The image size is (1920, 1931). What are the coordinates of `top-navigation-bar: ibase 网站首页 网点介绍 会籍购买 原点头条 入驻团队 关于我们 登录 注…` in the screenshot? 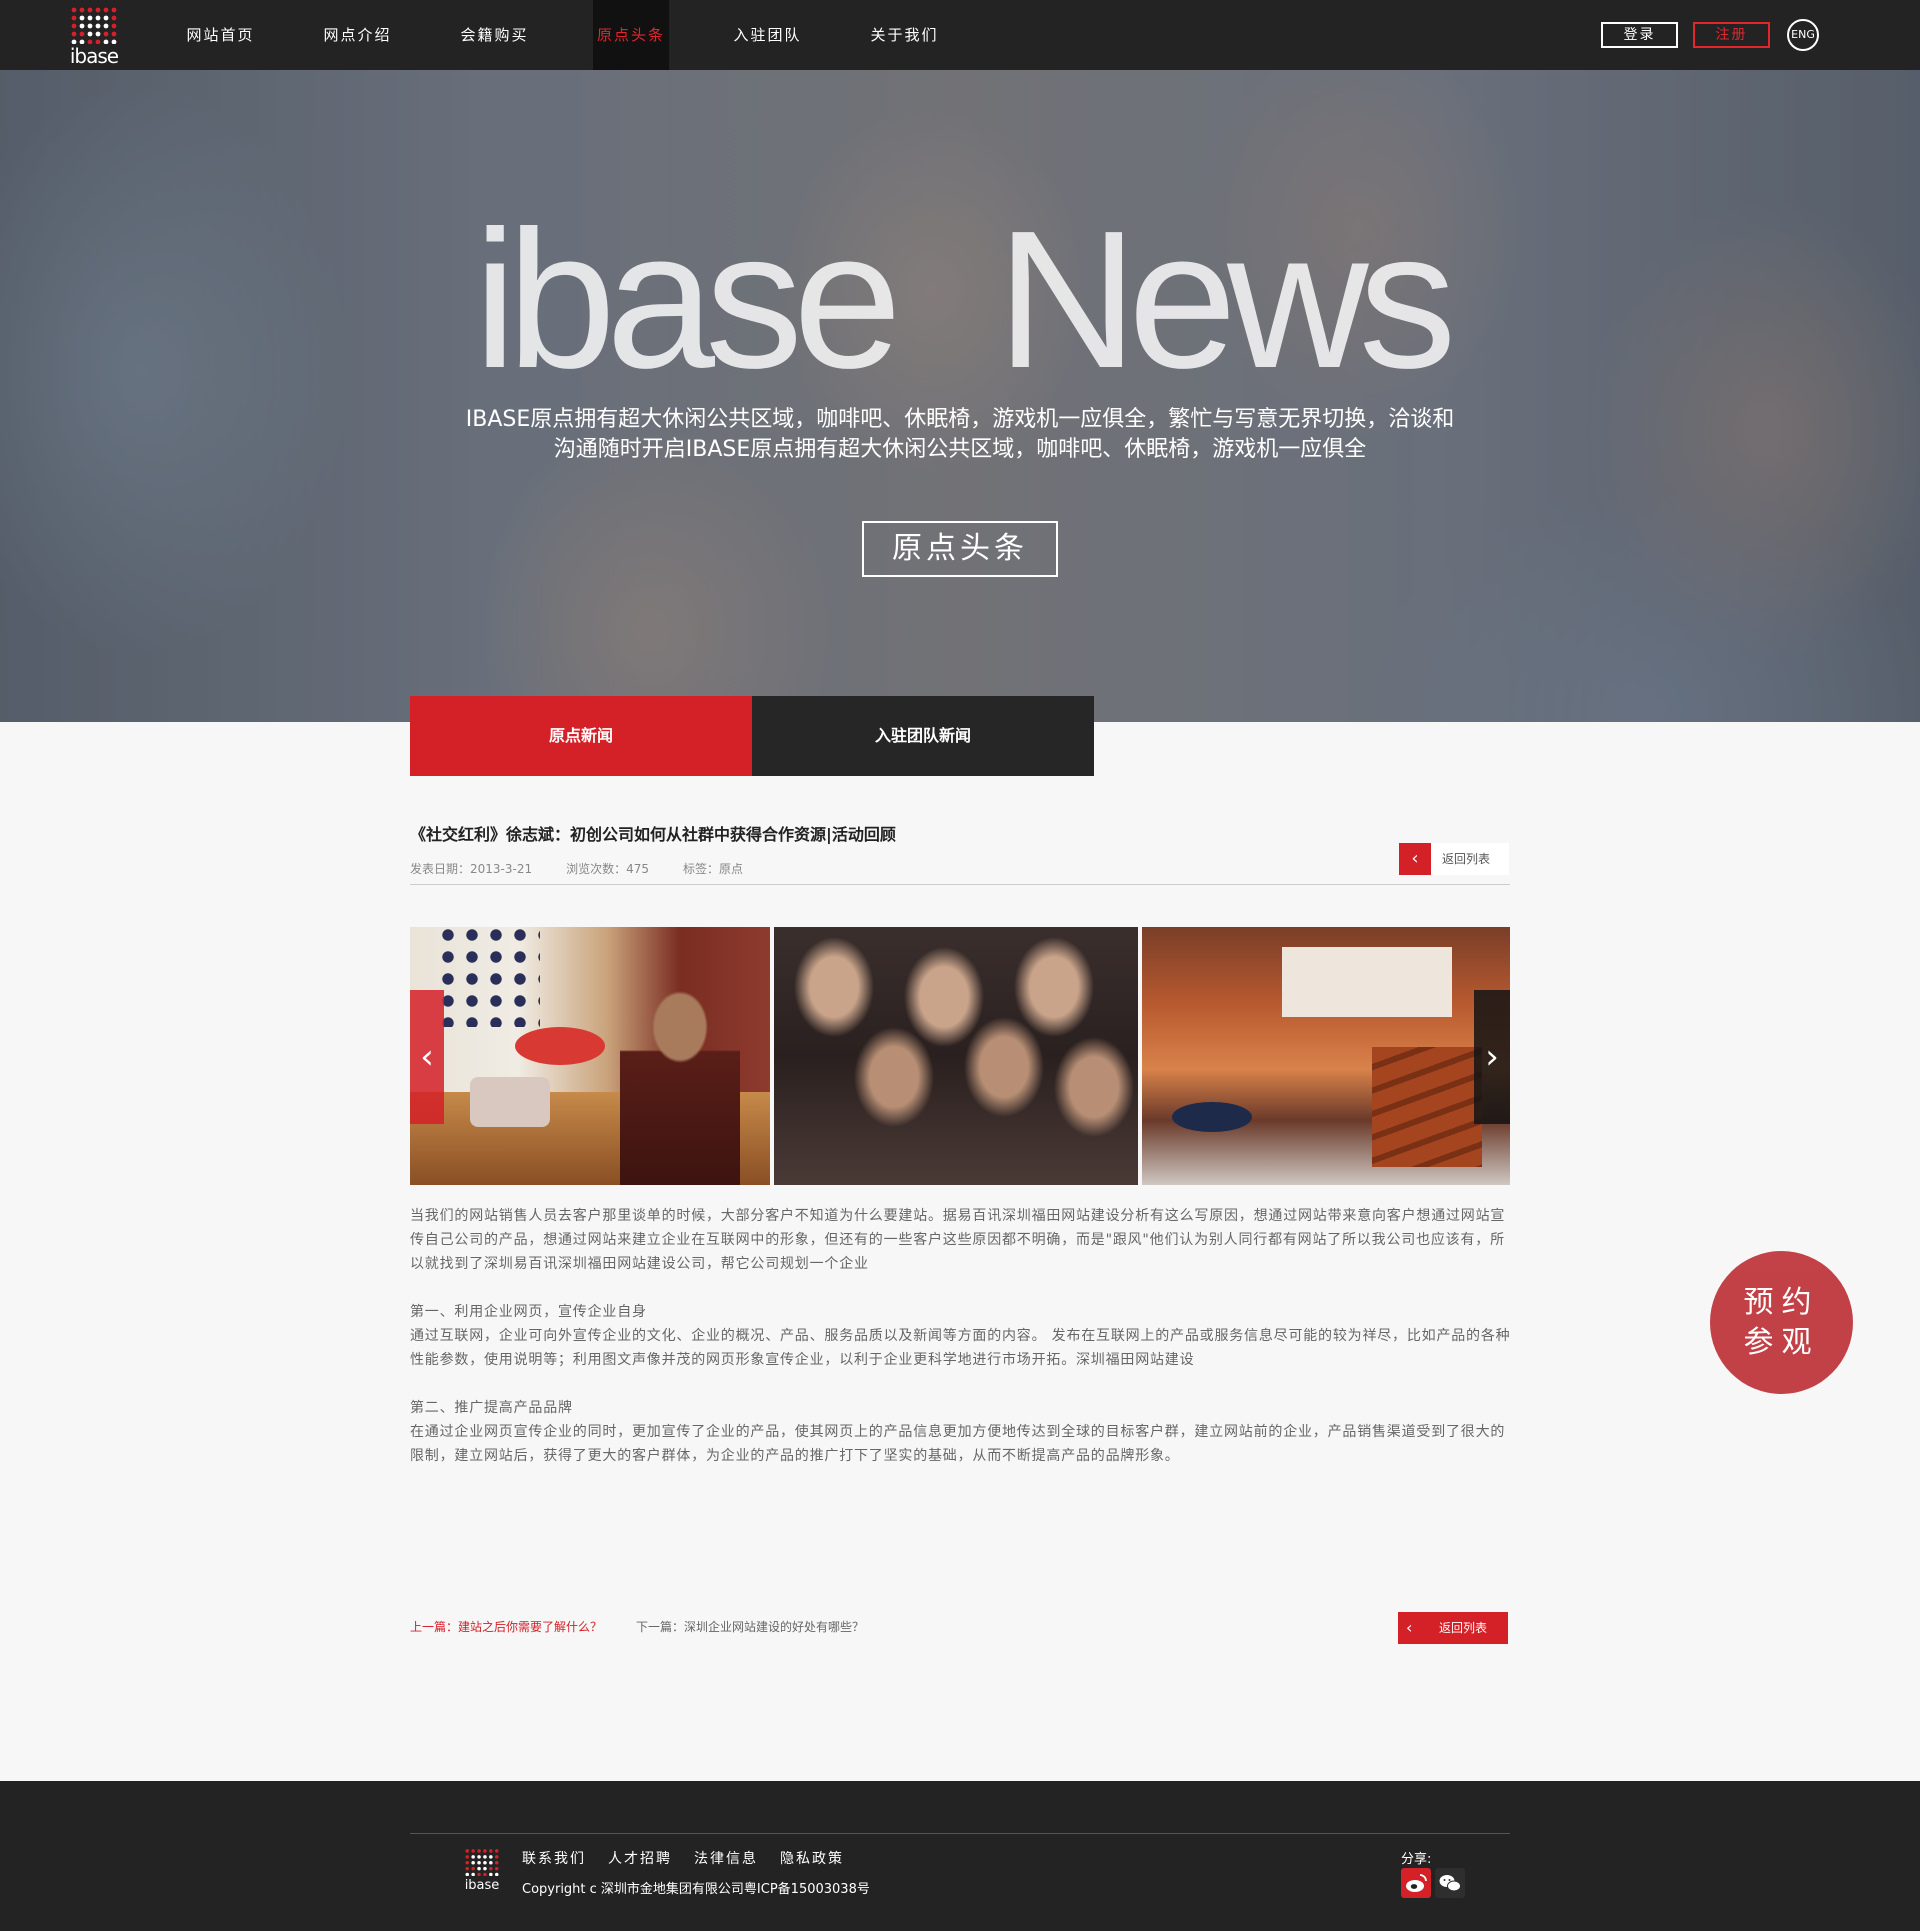 It's located at (960, 35).